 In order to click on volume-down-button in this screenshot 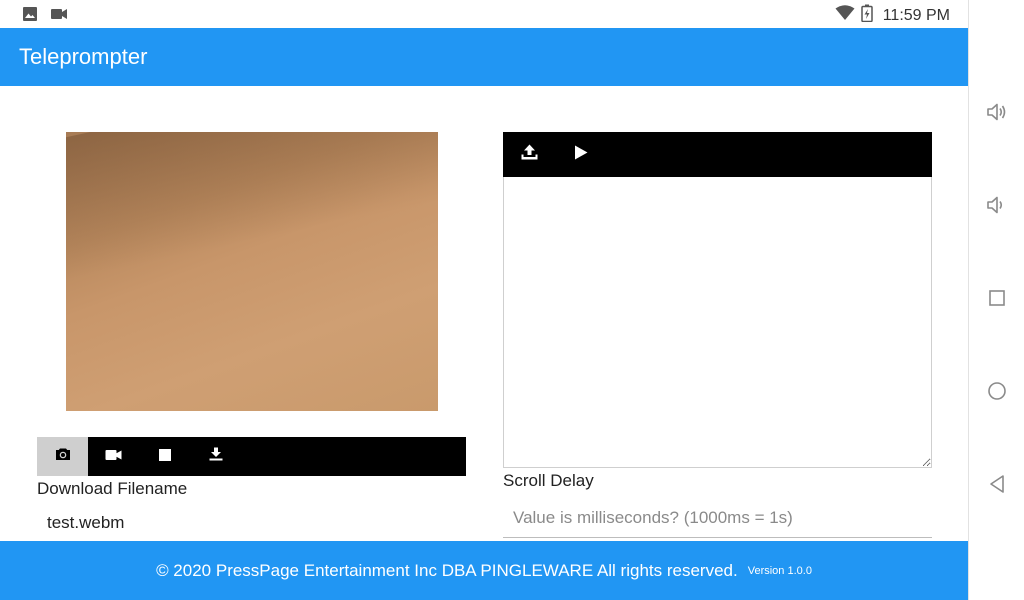, I will do `click(997, 207)`.